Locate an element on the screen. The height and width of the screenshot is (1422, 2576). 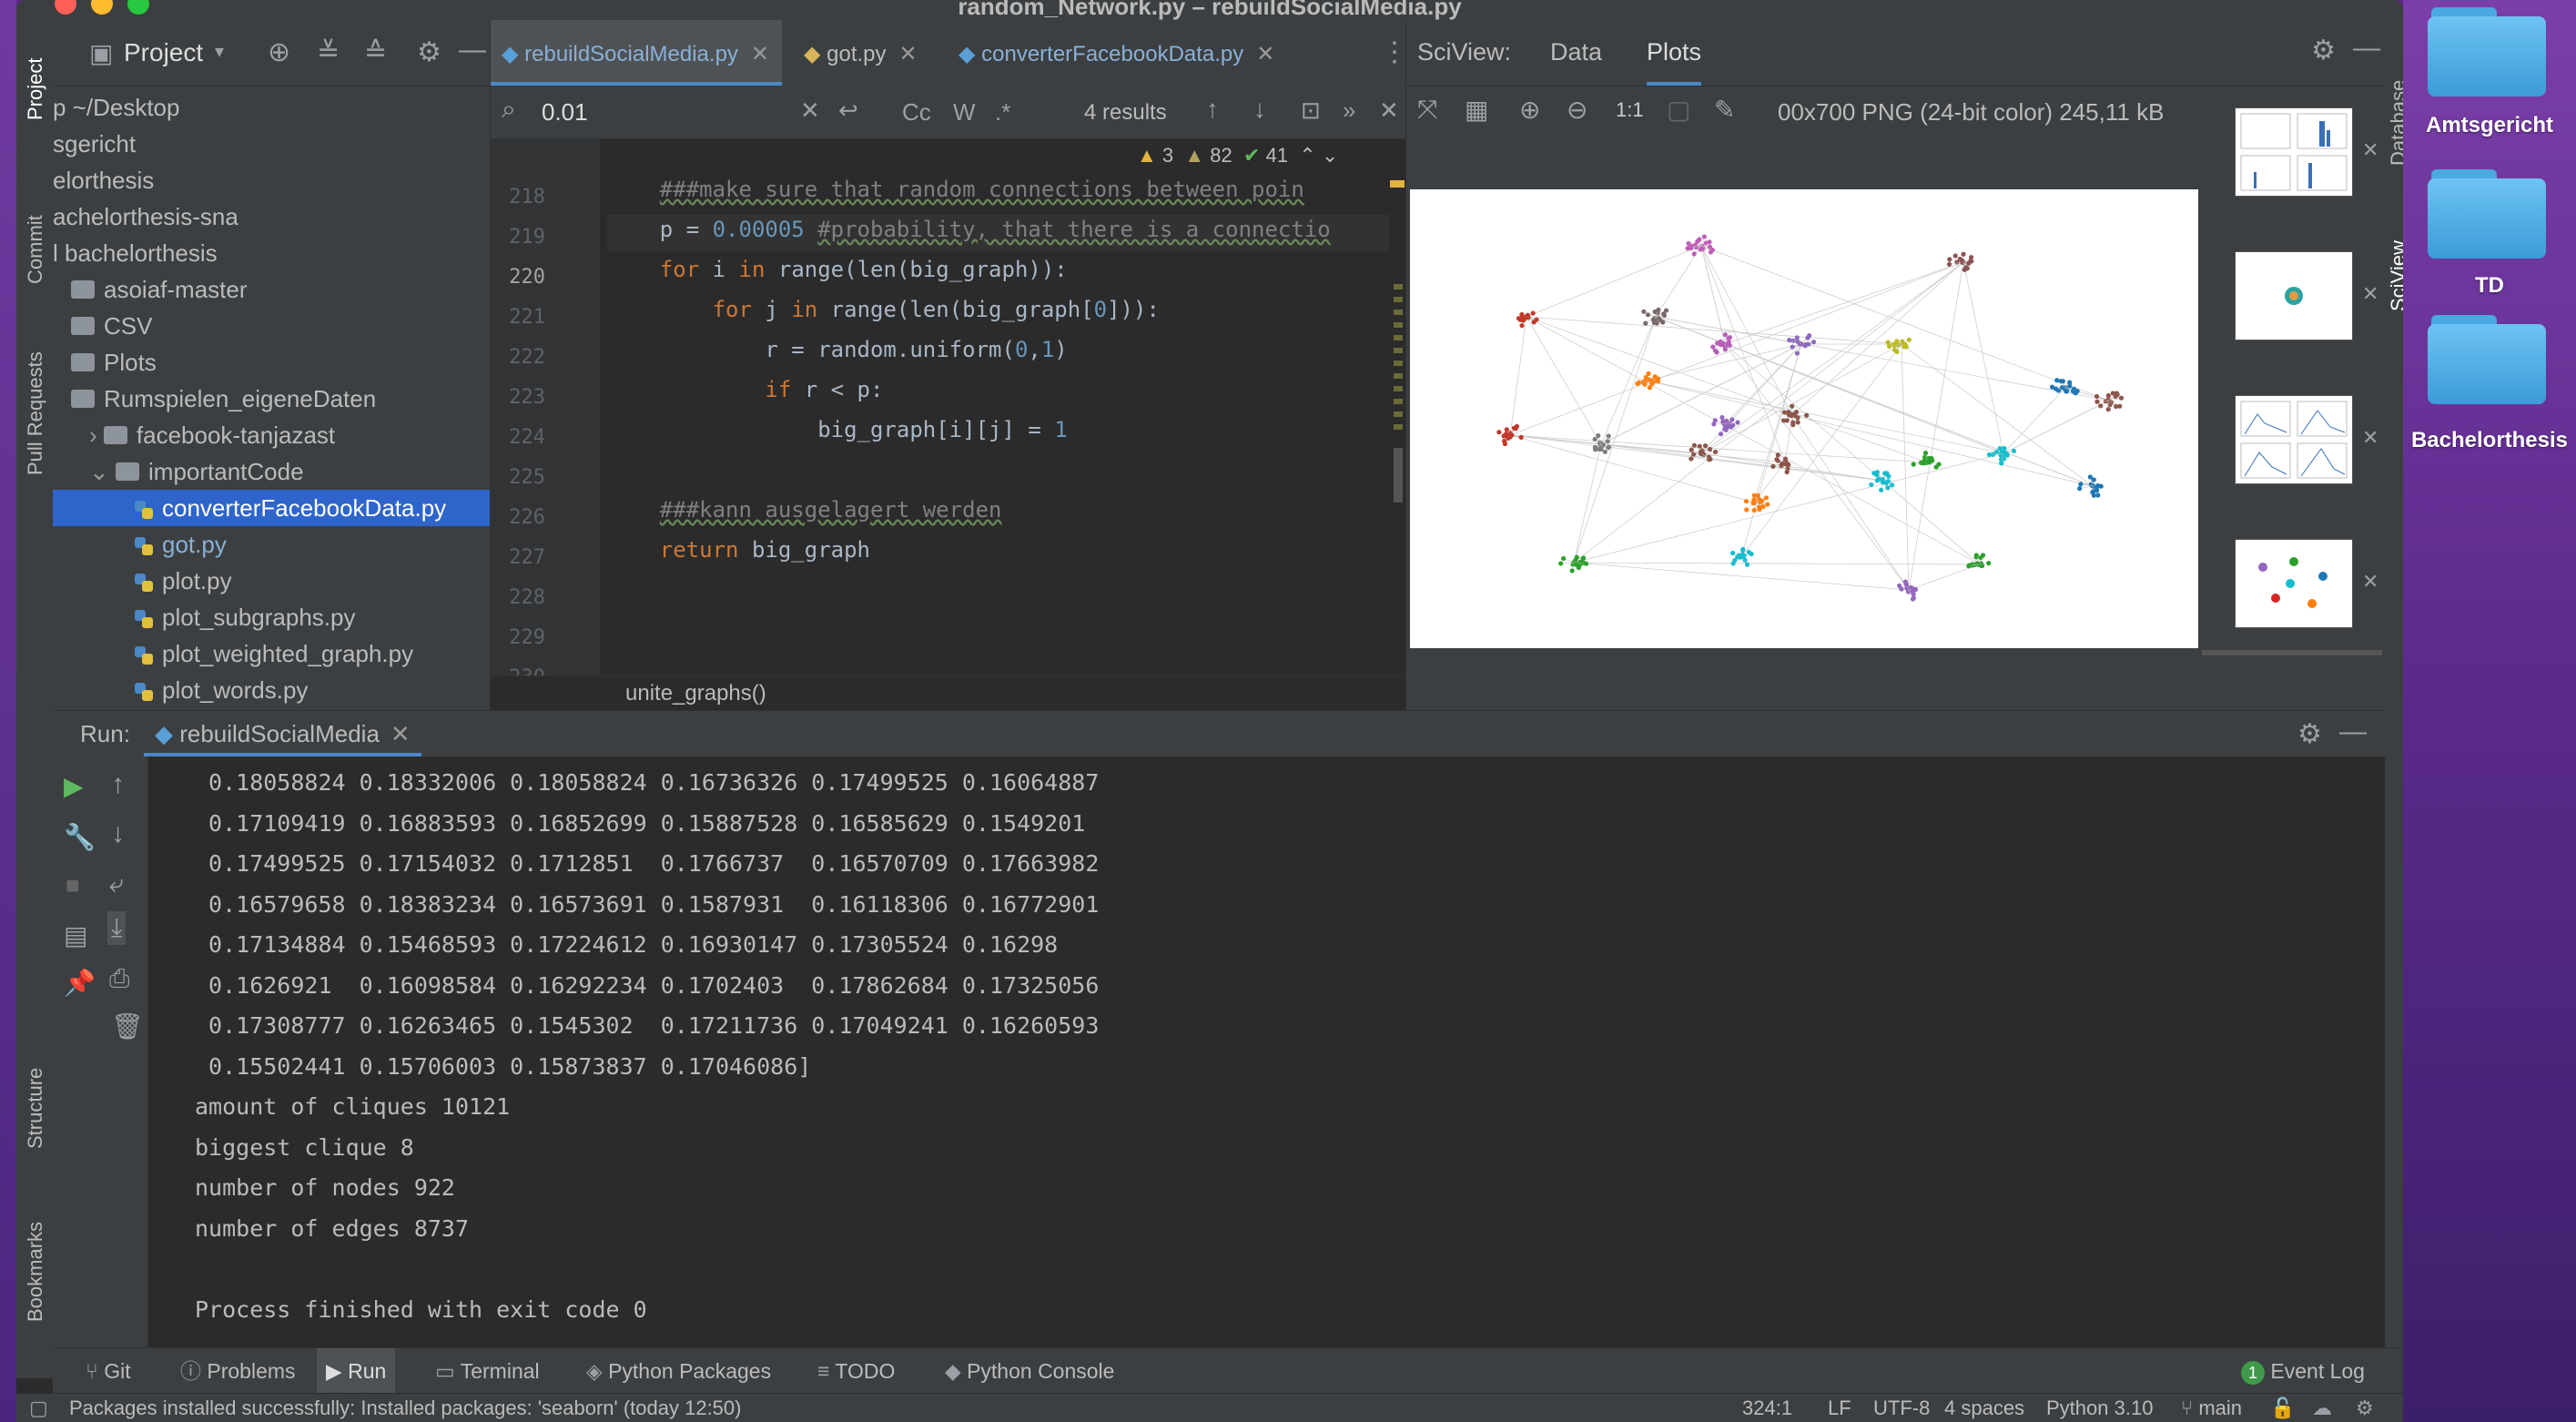
new-line-icon: ↩ is located at coordinates (848, 110).